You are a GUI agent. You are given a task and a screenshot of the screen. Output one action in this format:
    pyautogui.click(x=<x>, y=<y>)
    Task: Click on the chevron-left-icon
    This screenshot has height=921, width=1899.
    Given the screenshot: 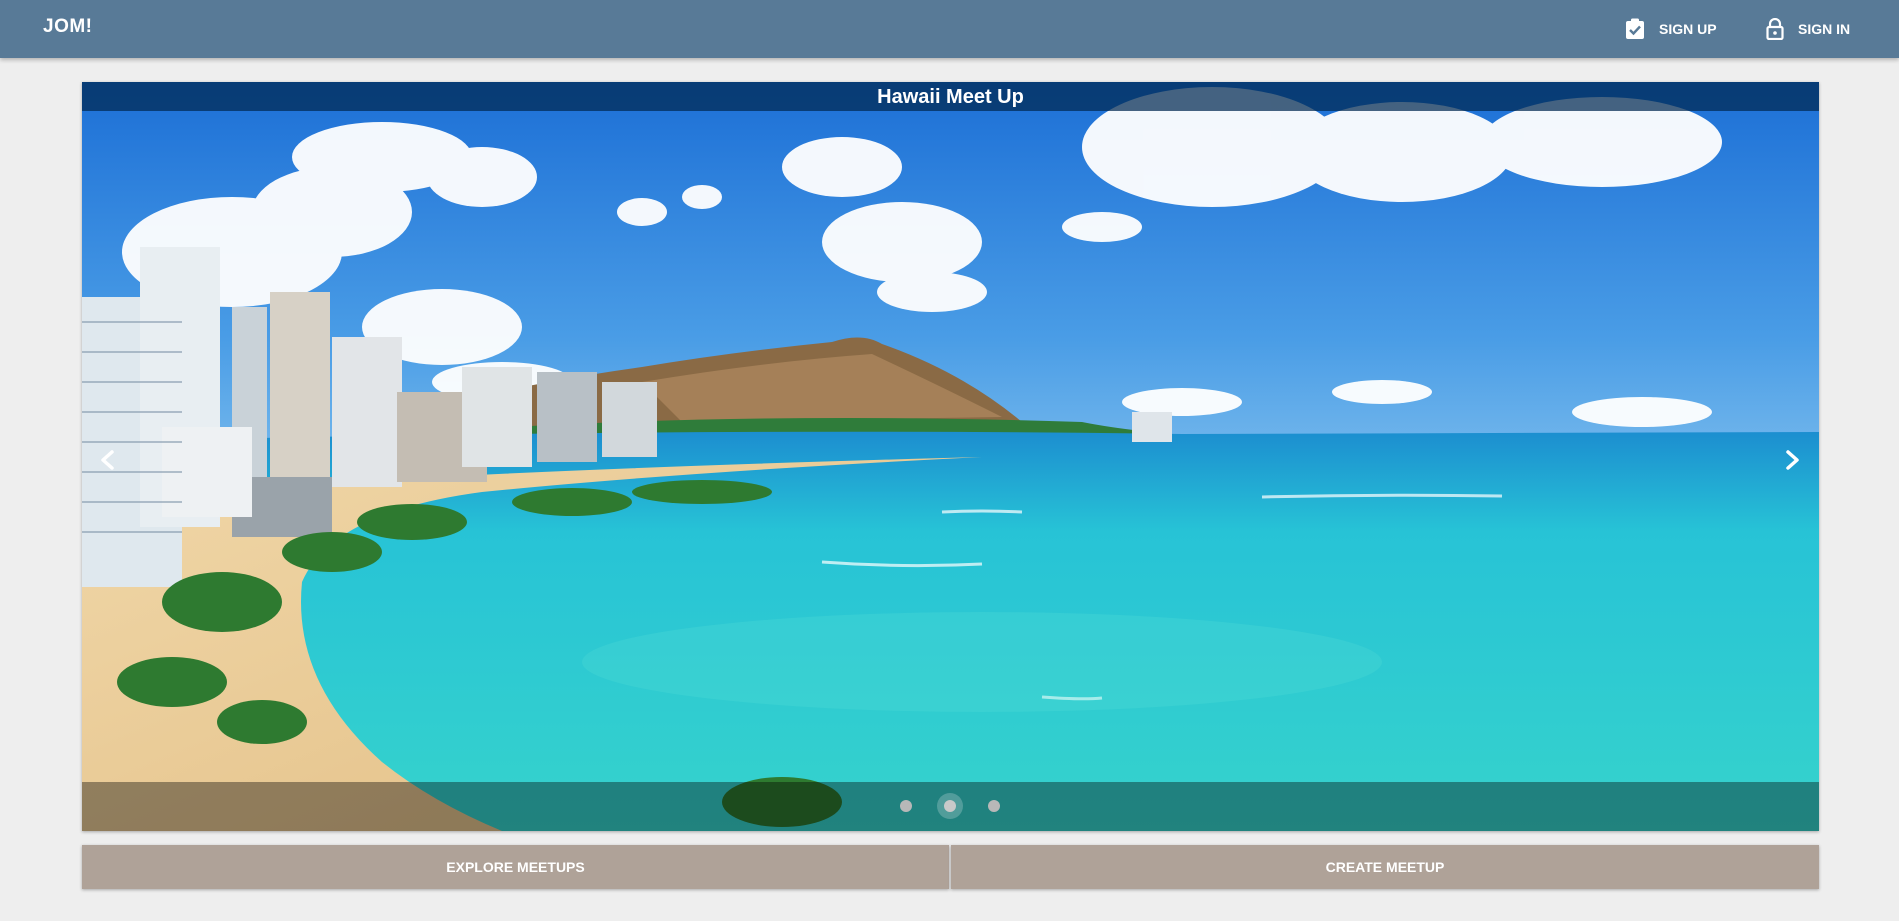 What is the action you would take?
    pyautogui.click(x=108, y=467)
    